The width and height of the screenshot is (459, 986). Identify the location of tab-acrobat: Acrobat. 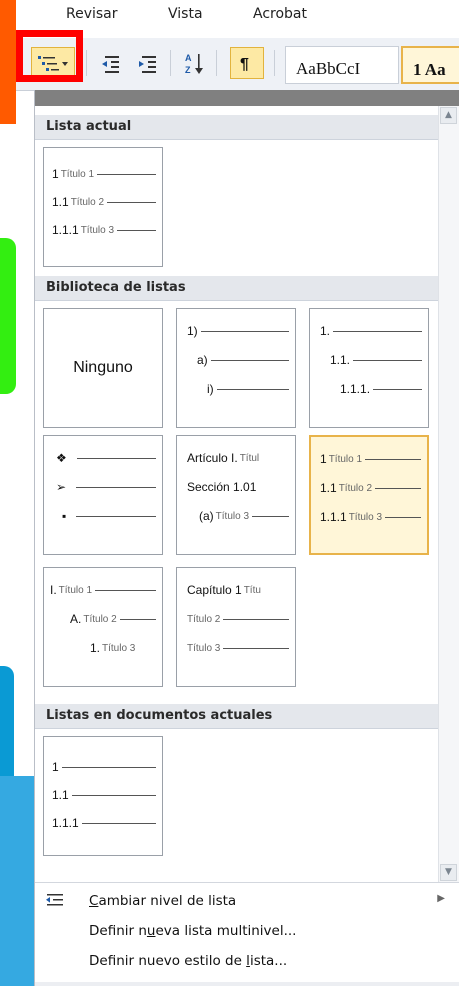
(280, 14).